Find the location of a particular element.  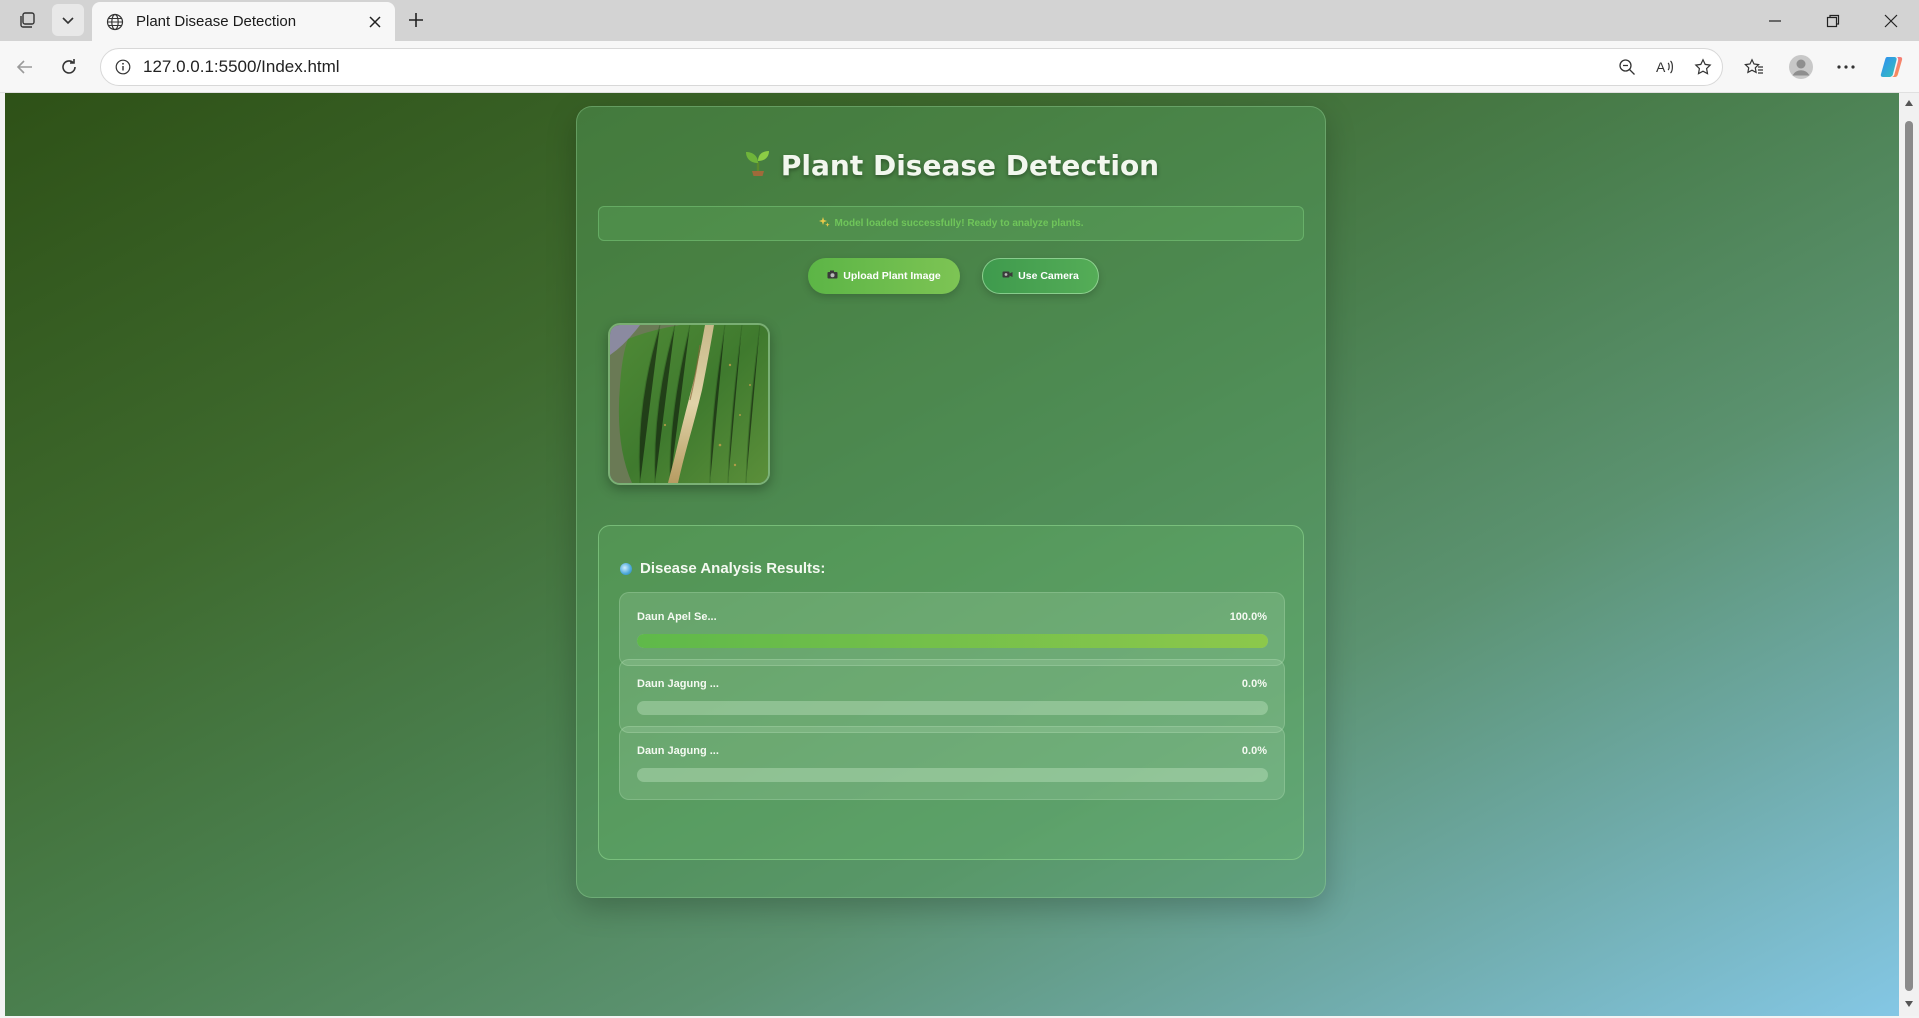

copilot-icon is located at coordinates (1892, 67).